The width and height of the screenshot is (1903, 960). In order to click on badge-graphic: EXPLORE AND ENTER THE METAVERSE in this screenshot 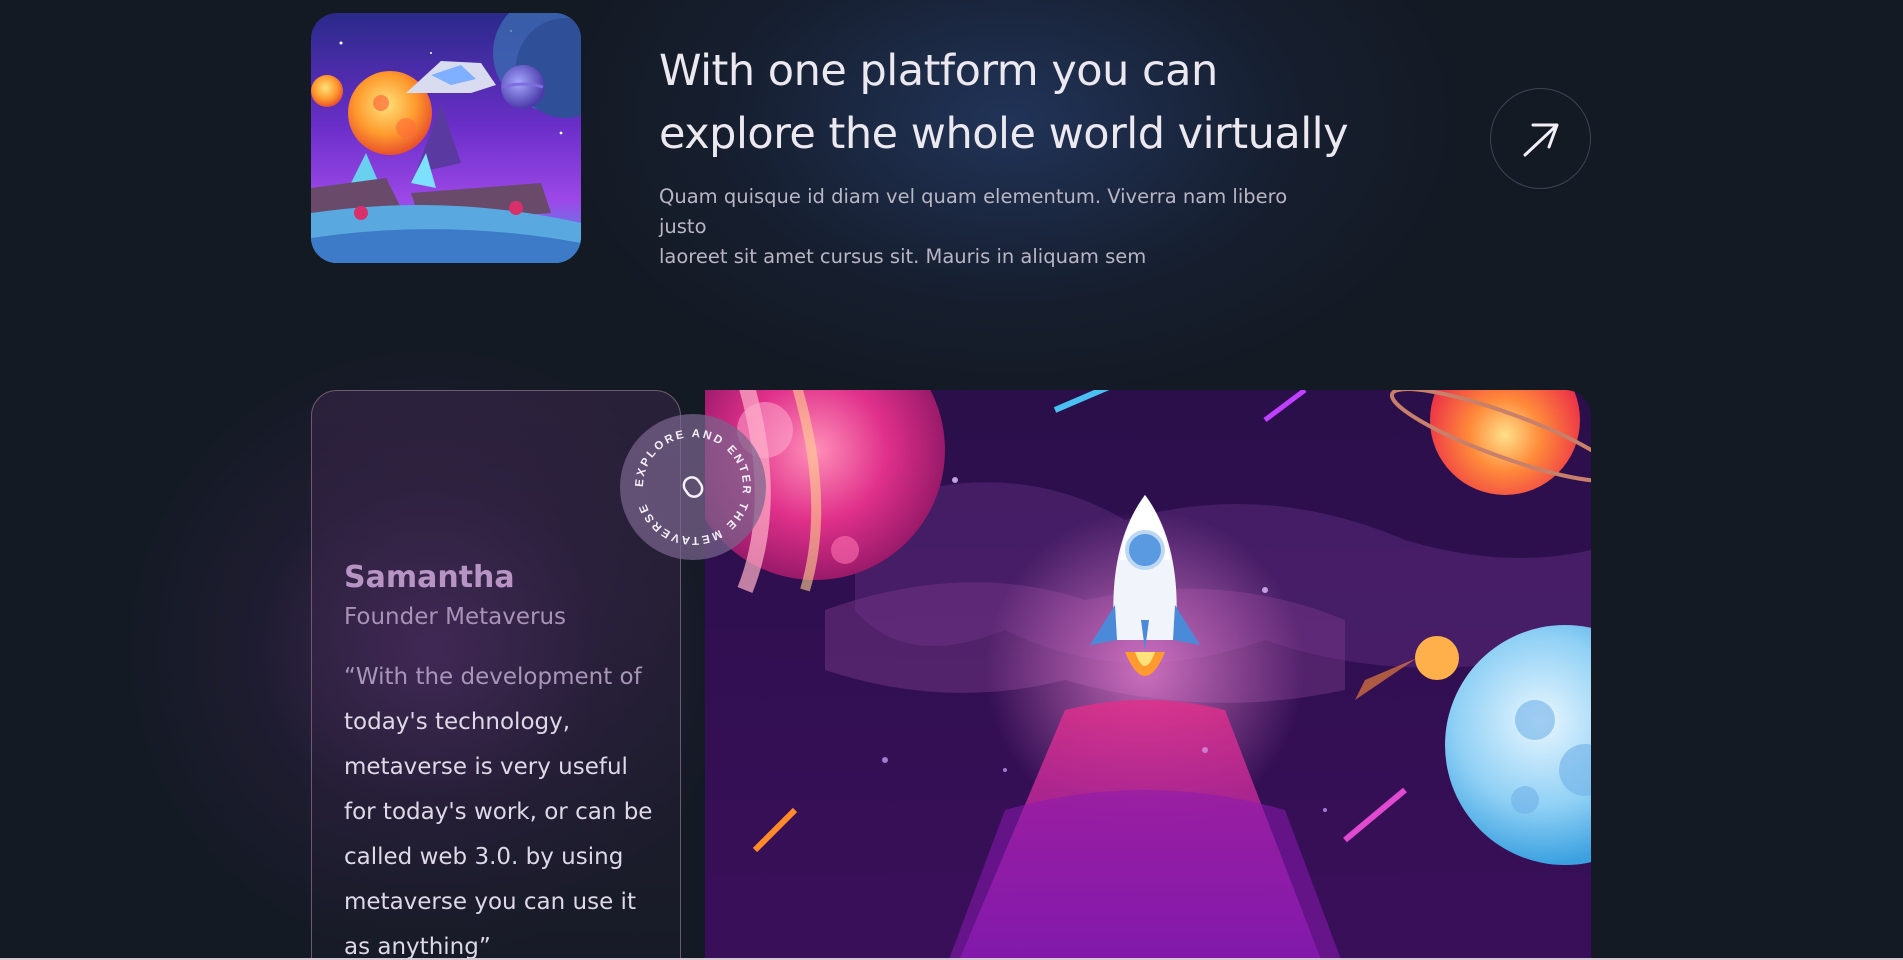, I will do `click(693, 487)`.